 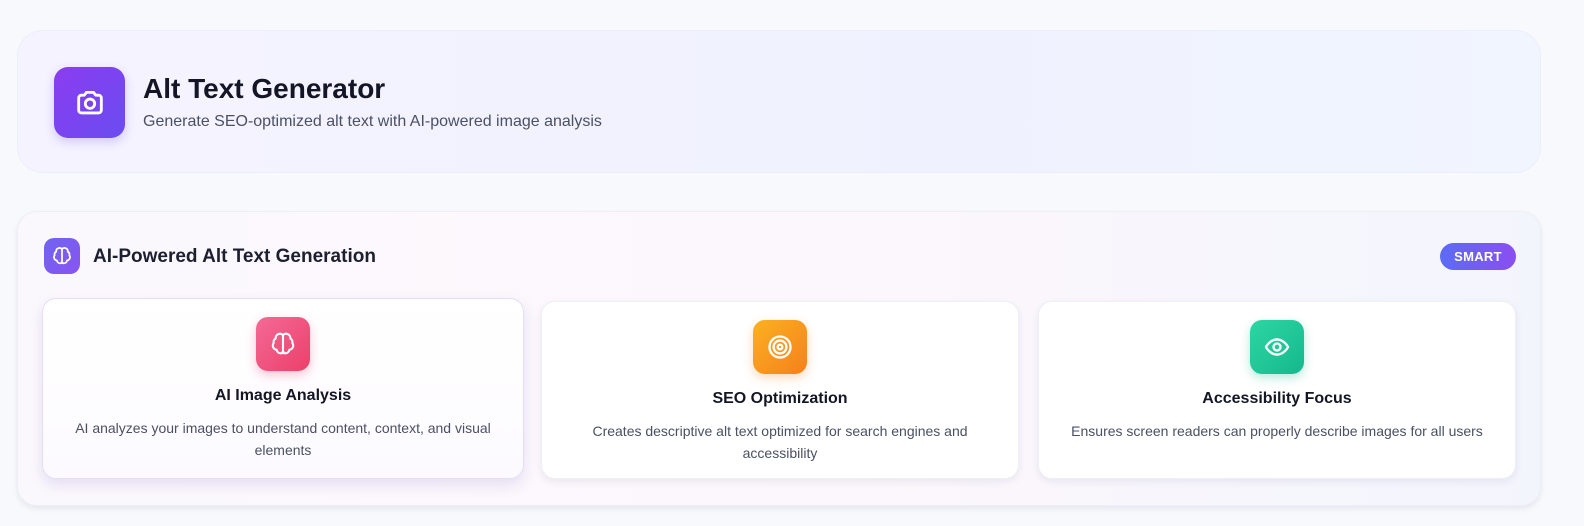 I want to click on camera-icon, so click(x=89, y=102).